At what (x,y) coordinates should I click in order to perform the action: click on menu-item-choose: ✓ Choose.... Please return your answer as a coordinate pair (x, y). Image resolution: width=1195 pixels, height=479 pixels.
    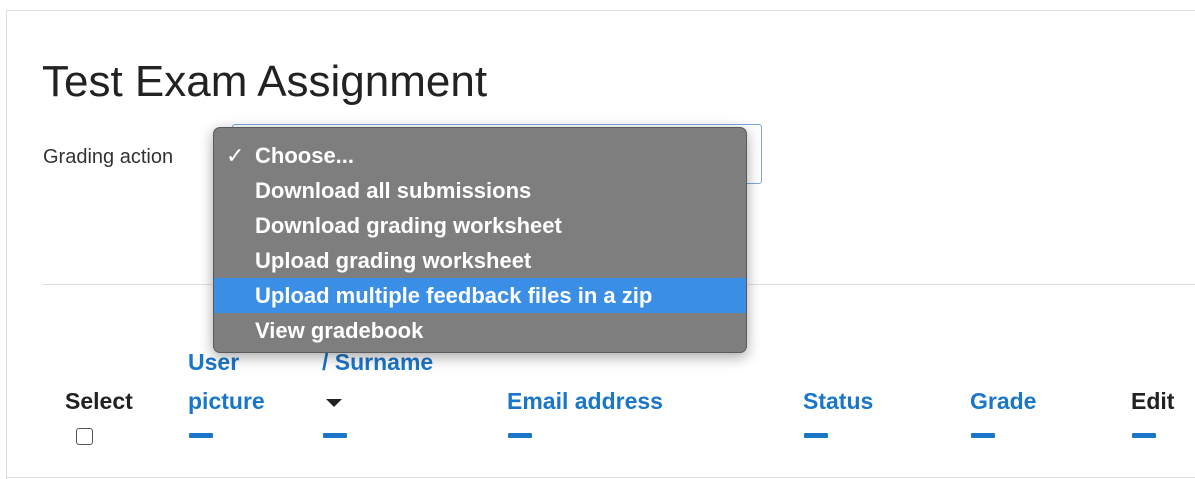
    Looking at the image, I should click on (480, 155).